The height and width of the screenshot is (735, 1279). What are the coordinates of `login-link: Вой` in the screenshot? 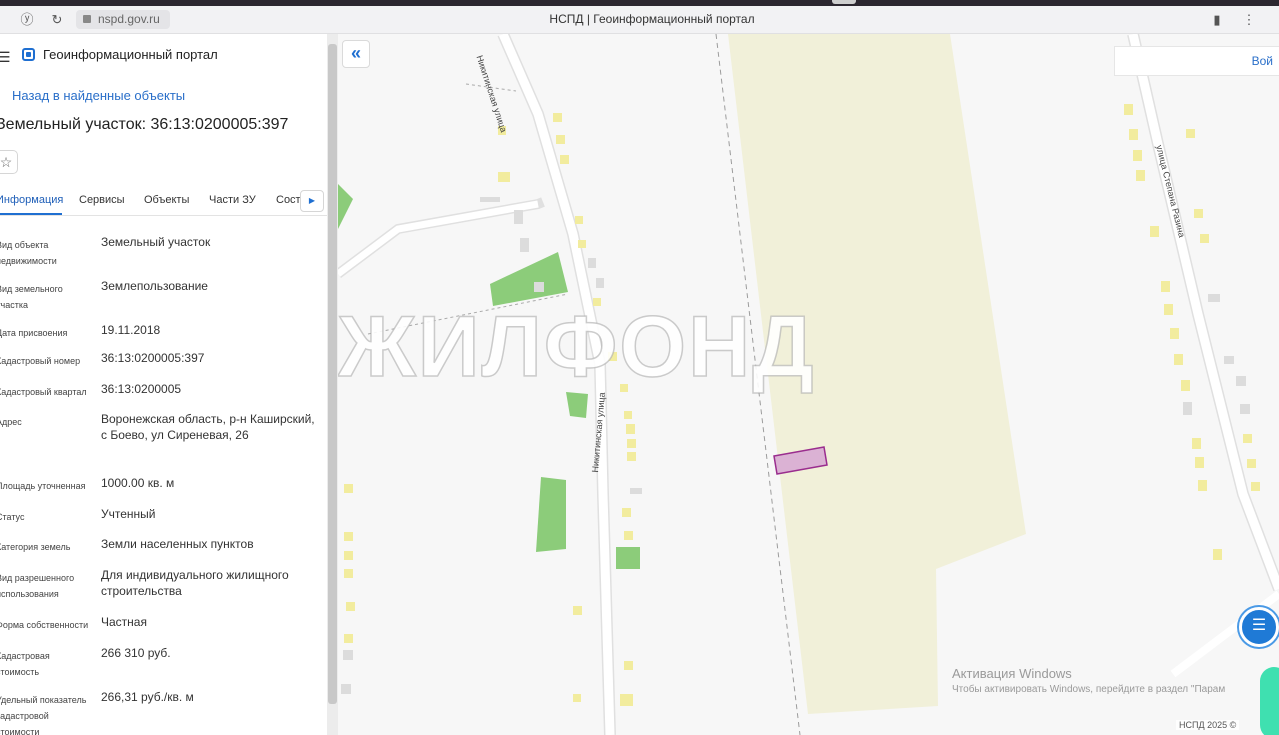 It's located at (1262, 61).